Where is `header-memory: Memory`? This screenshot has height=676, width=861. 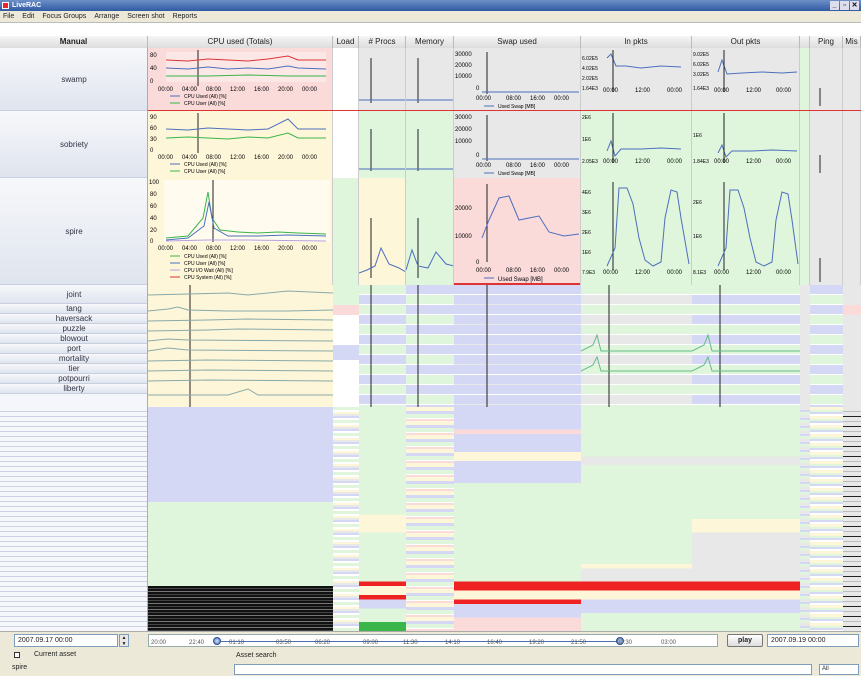 header-memory: Memory is located at coordinates (430, 42).